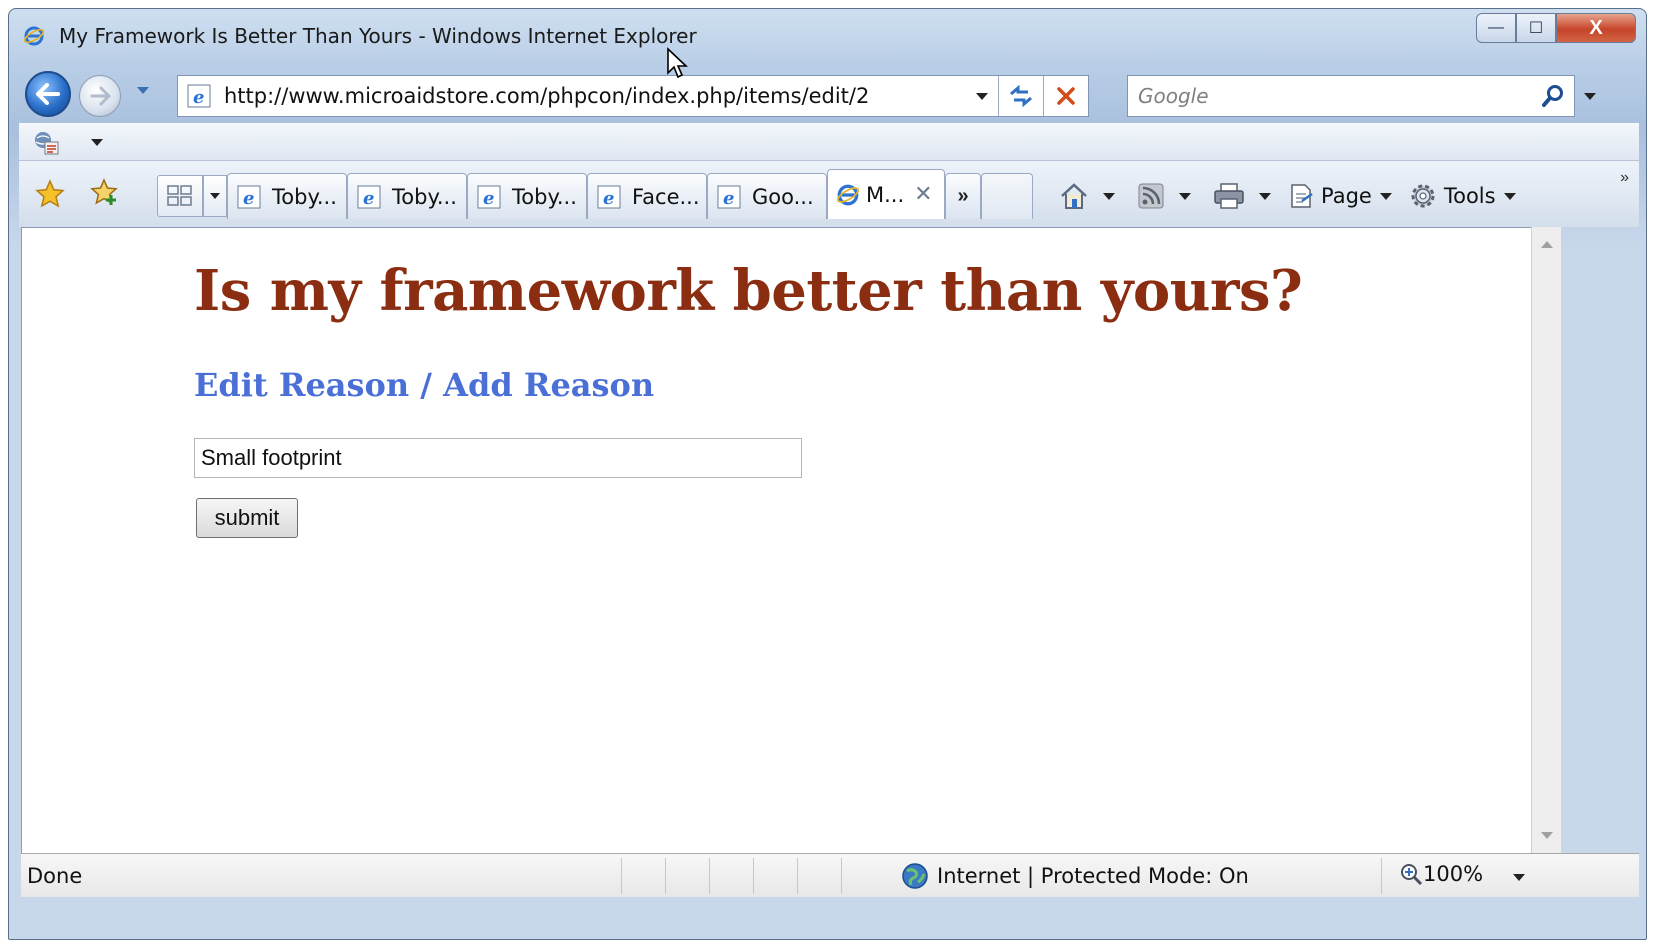 This screenshot has height=952, width=1655. I want to click on window-controls: — ☐ X, so click(1556, 29).